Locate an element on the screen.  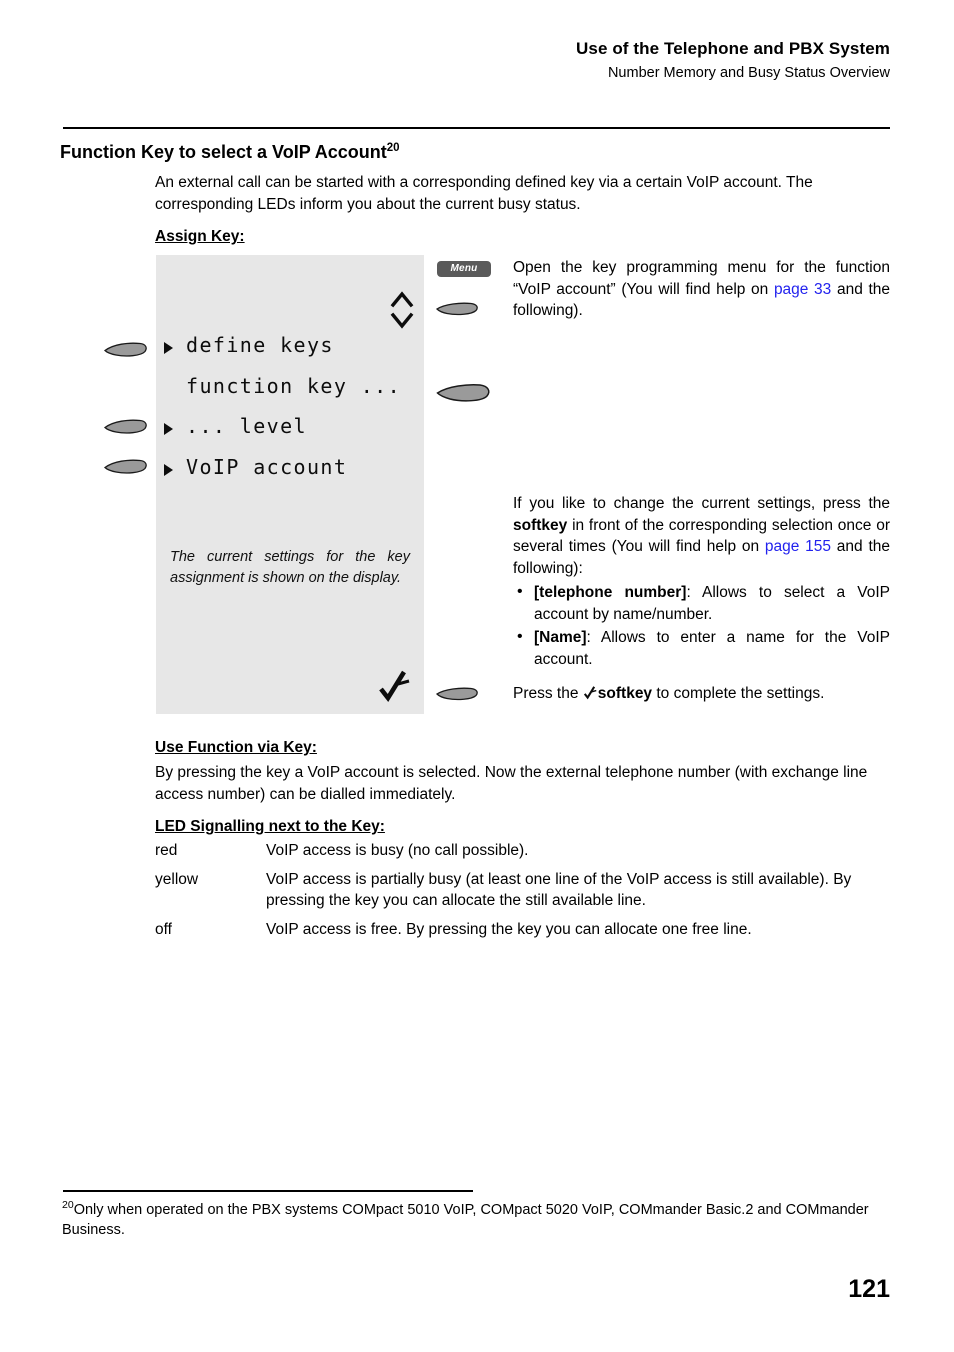
header-title: Use of the Telephone and PBX System is located at coordinates (733, 48).